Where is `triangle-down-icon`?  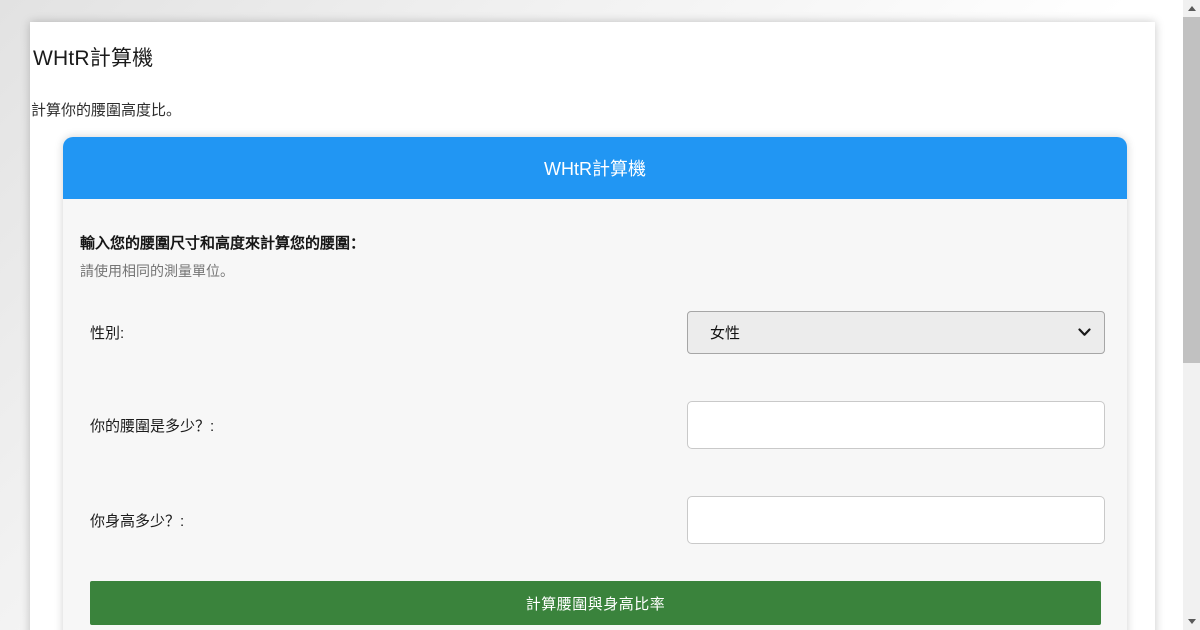 triangle-down-icon is located at coordinates (1191, 621).